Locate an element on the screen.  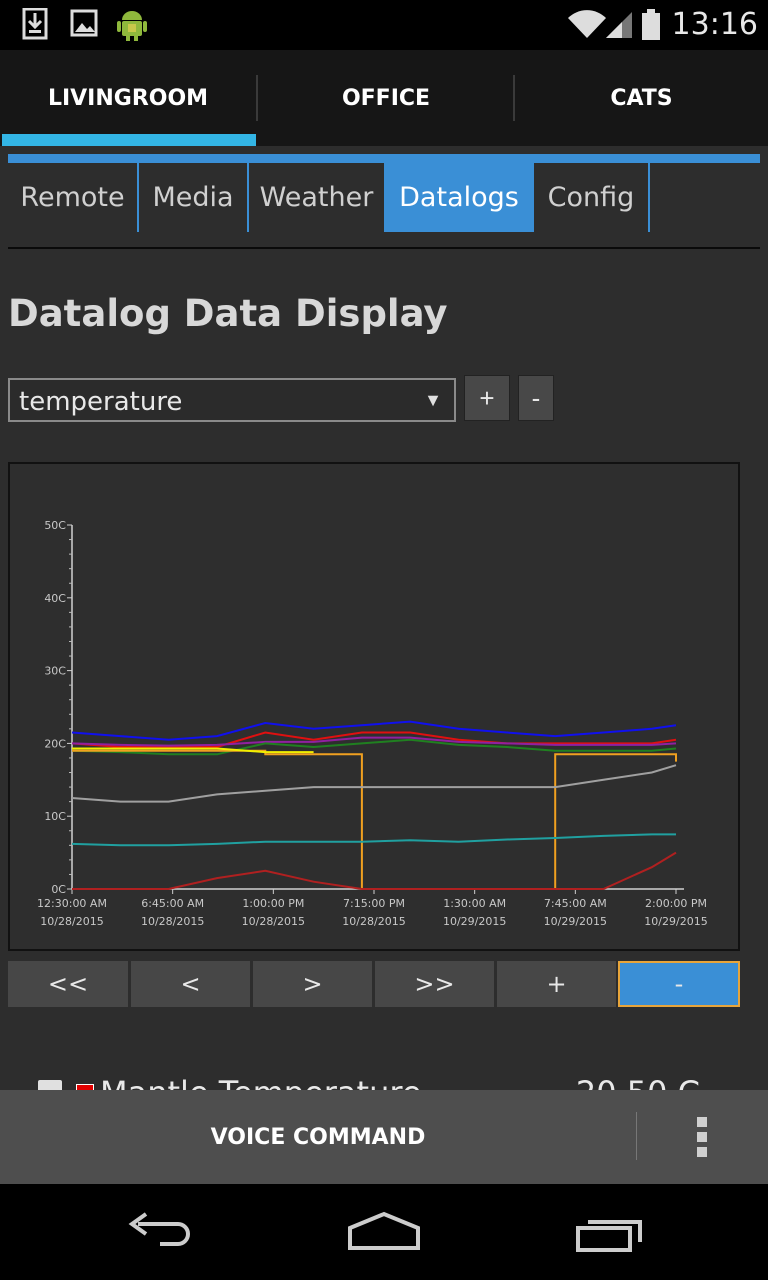
legend-item: Mantle Temperature 20.50 C is located at coordinates (388, 1082).